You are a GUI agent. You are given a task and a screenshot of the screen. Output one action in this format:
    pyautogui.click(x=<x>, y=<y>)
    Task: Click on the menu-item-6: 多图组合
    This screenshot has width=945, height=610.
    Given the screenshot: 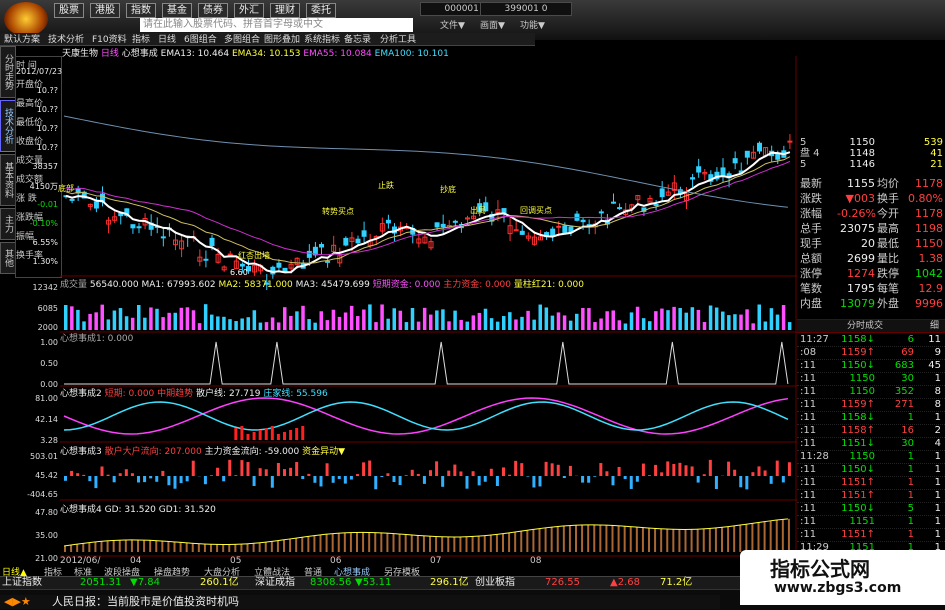 What is the action you would take?
    pyautogui.click(x=242, y=40)
    